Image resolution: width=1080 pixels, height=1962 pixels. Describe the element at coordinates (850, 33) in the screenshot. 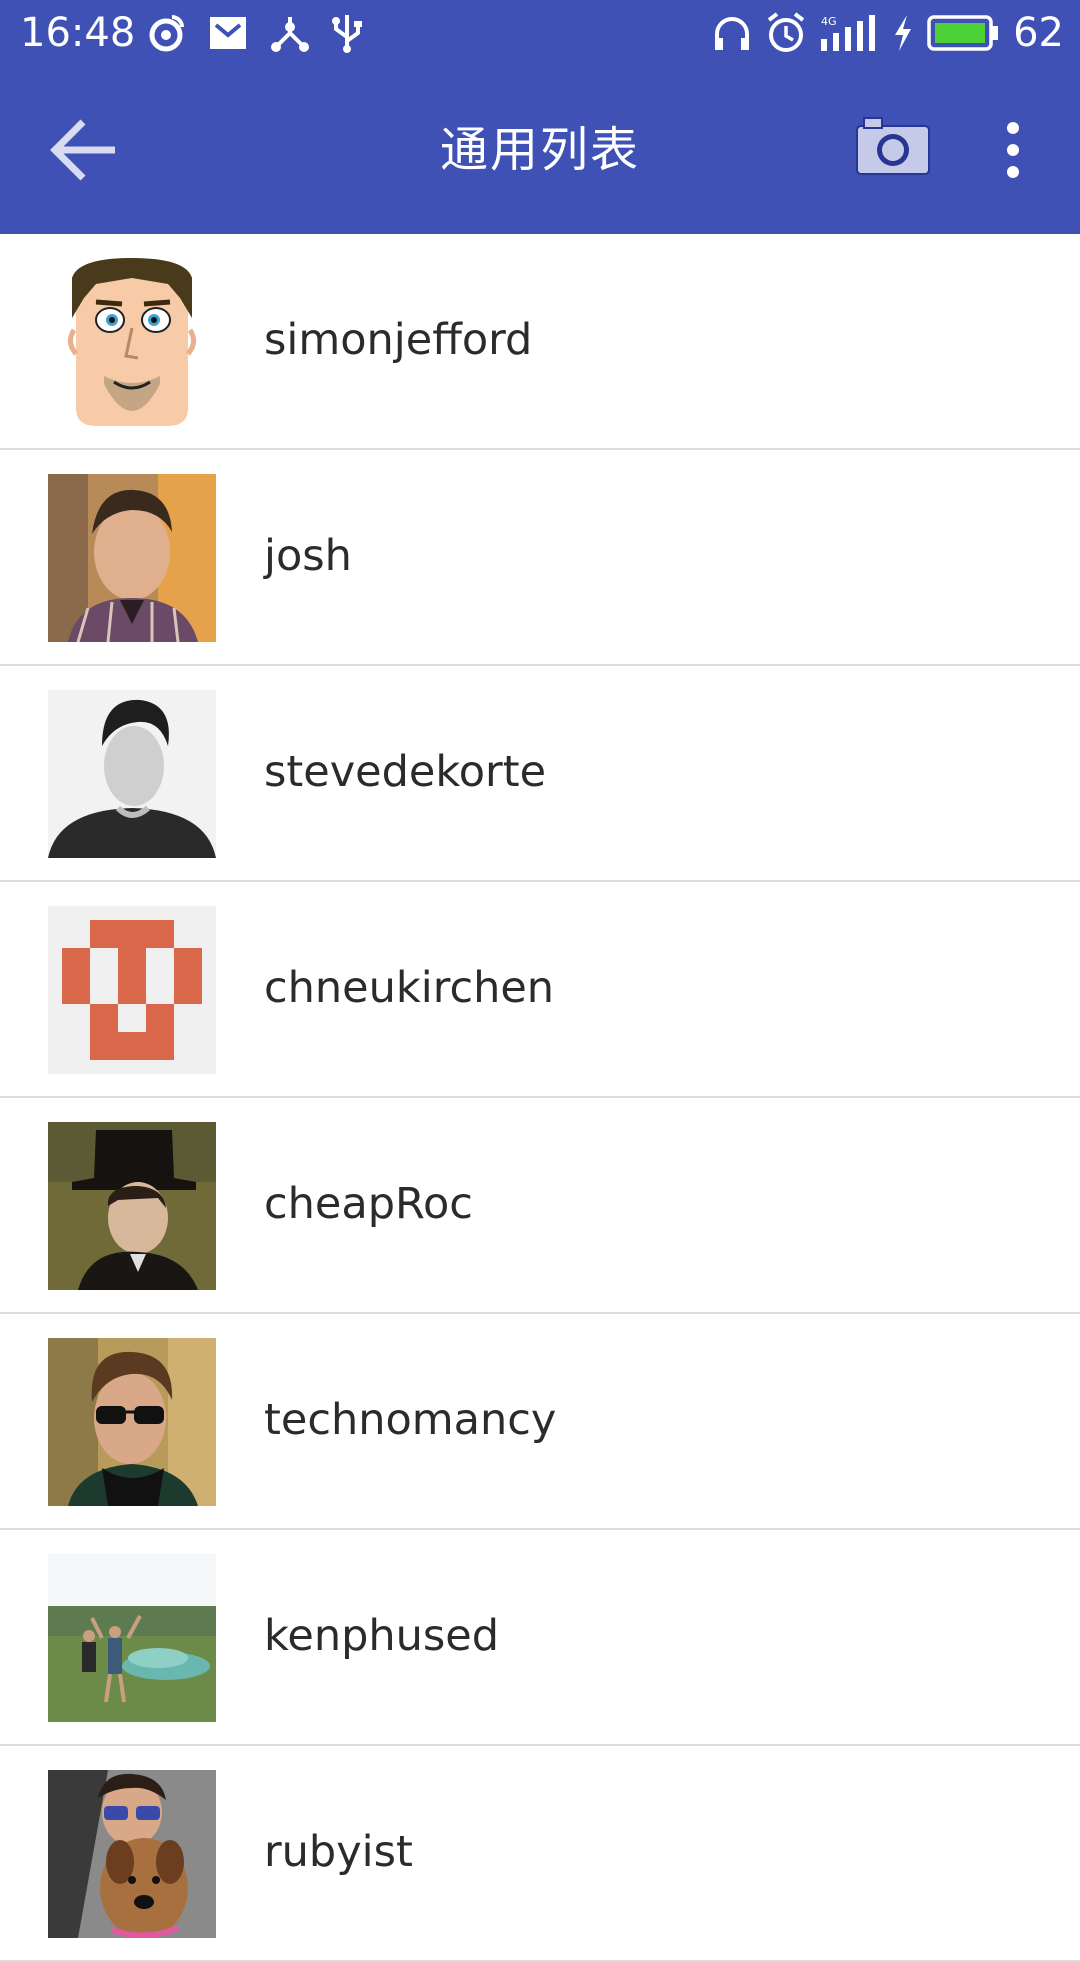

I see `signal-4g-icon: 4G` at that location.